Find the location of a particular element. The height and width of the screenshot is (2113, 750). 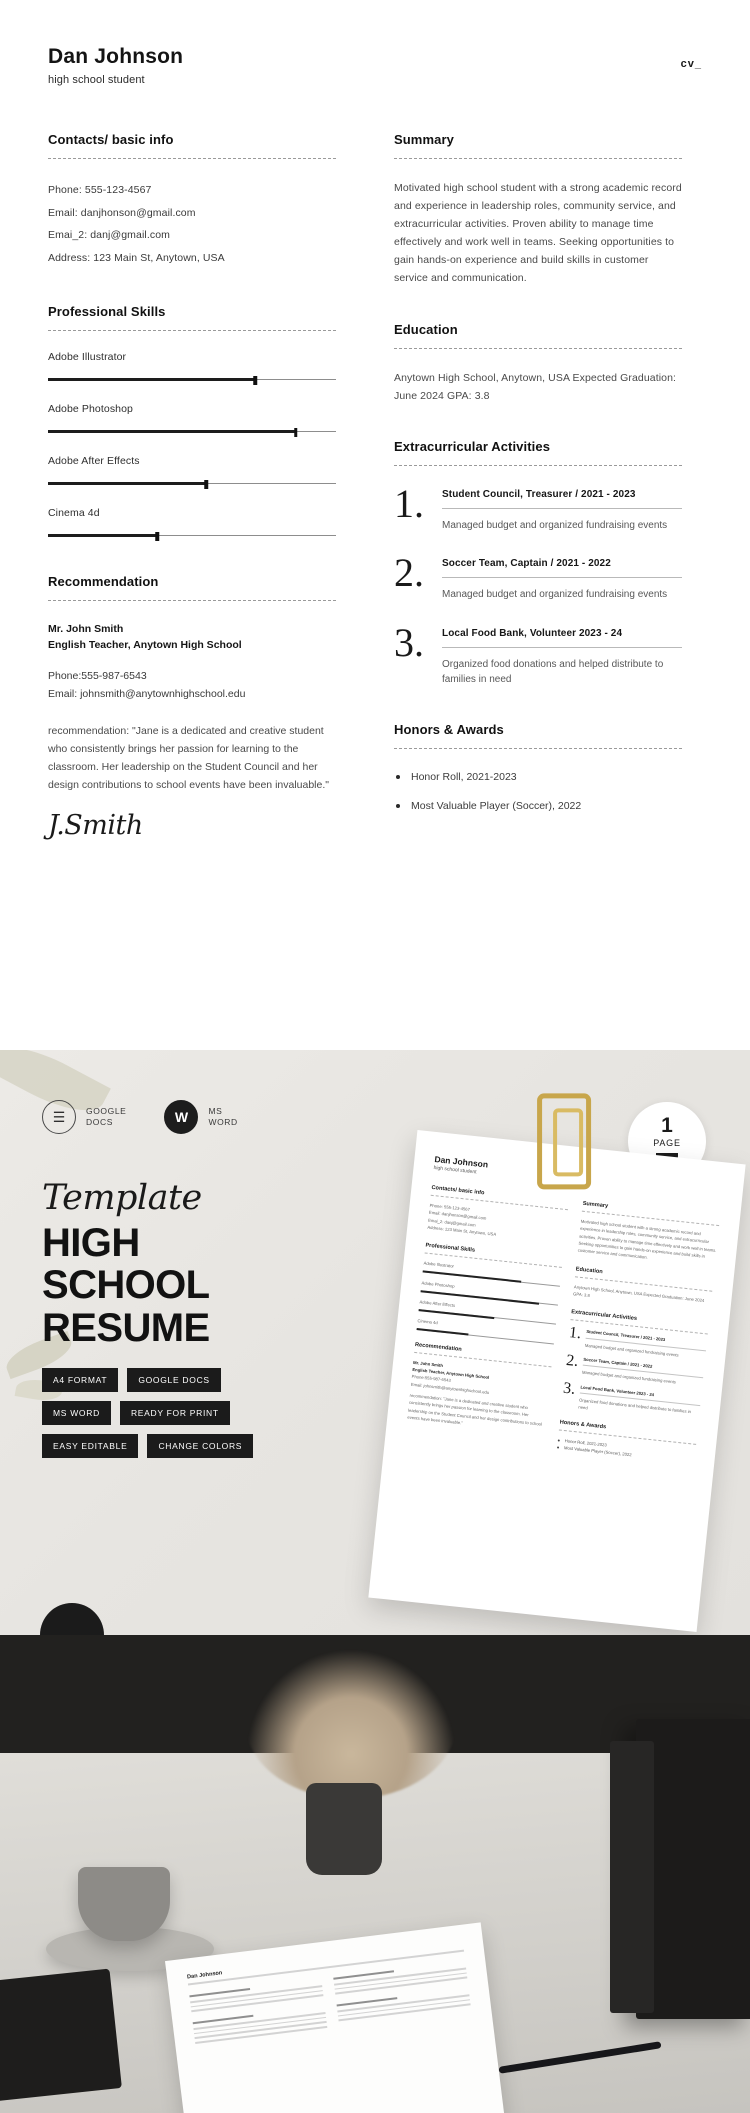

contacts-title: Contacts/ basic info is located at coordinates (111, 140).